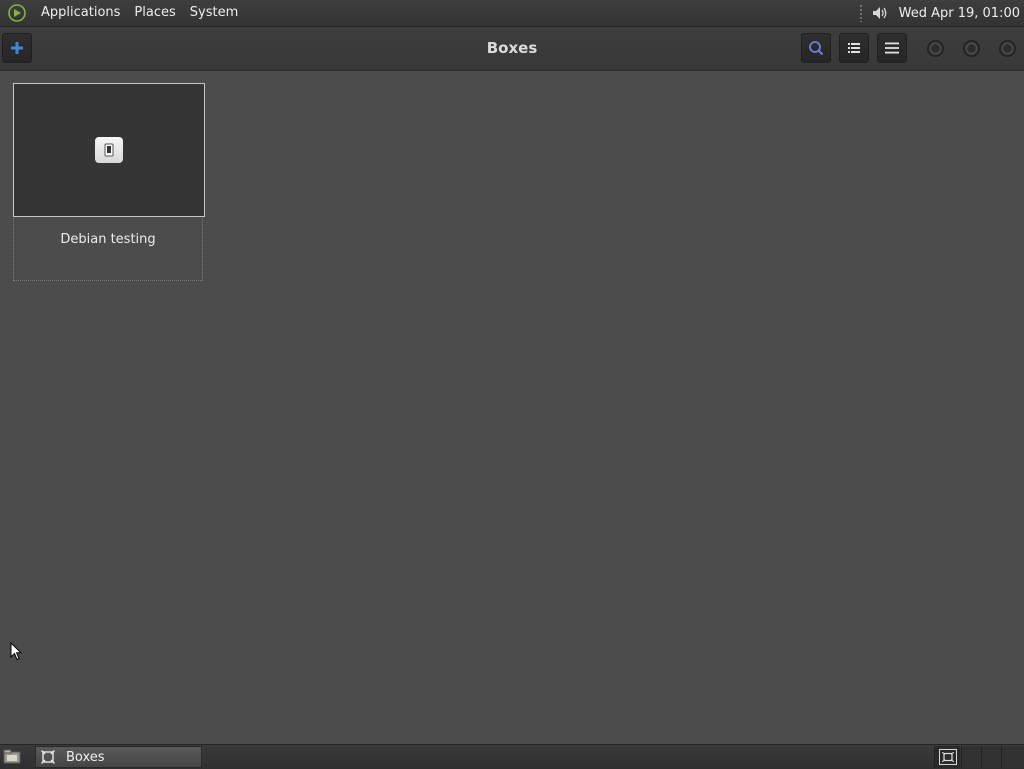  I want to click on search-button, so click(816, 48).